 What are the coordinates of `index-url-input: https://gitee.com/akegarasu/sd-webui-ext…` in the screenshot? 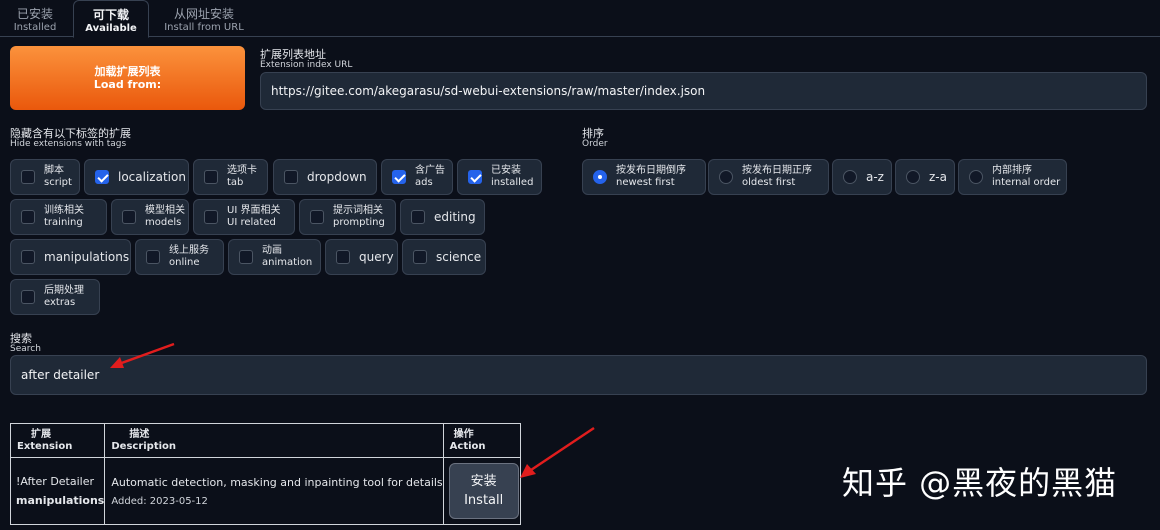 It's located at (703, 91).